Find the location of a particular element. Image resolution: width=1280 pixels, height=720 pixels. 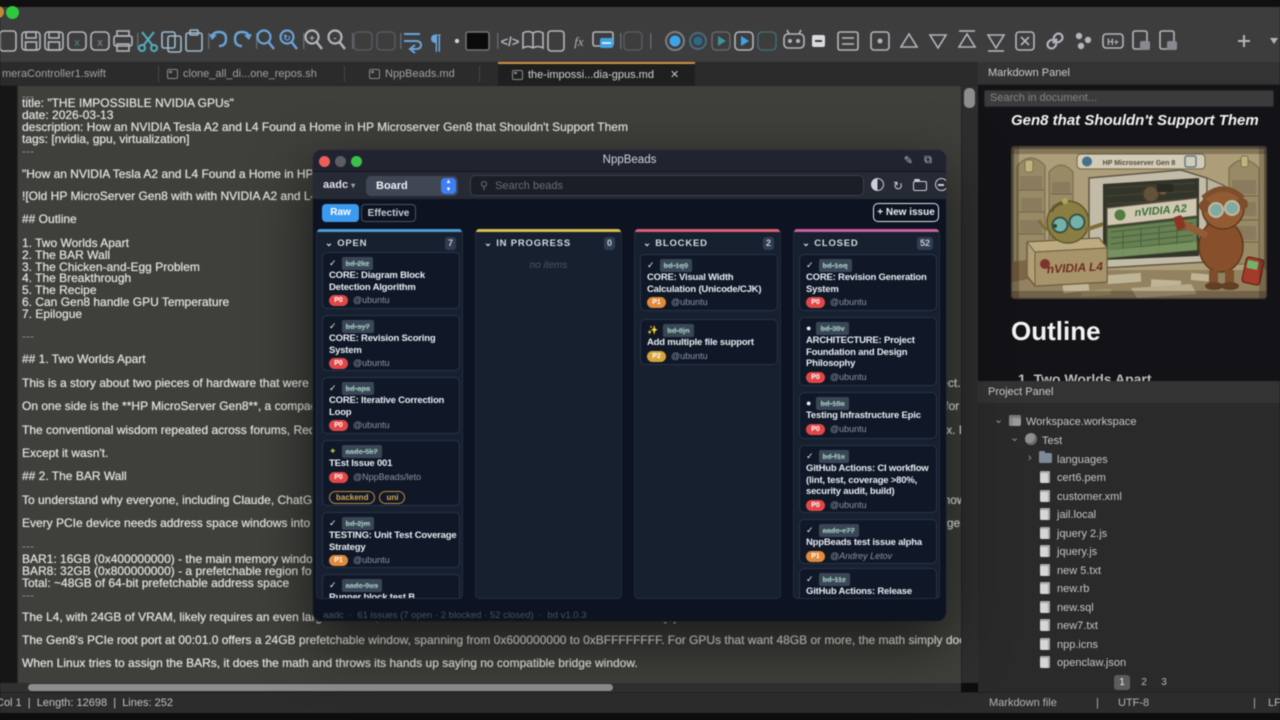

svg-text: fx is located at coordinates (579, 41).